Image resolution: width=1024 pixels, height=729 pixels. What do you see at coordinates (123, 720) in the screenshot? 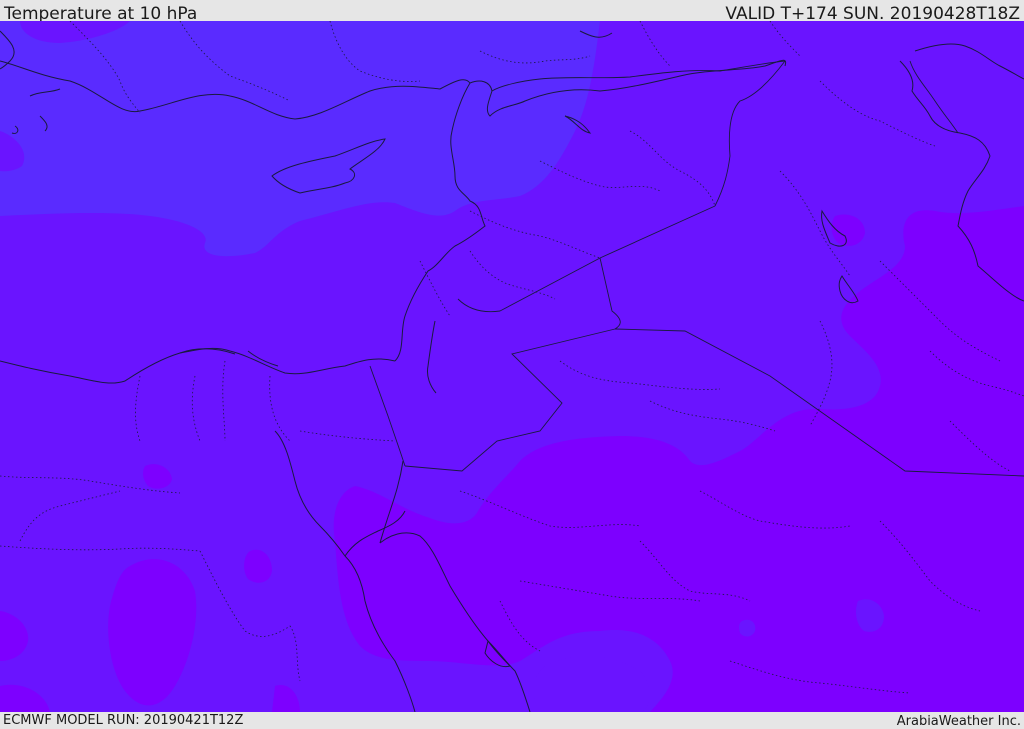
I see `model-run-label: ECMWF MODEL RUN: 20190421T12Z` at bounding box center [123, 720].